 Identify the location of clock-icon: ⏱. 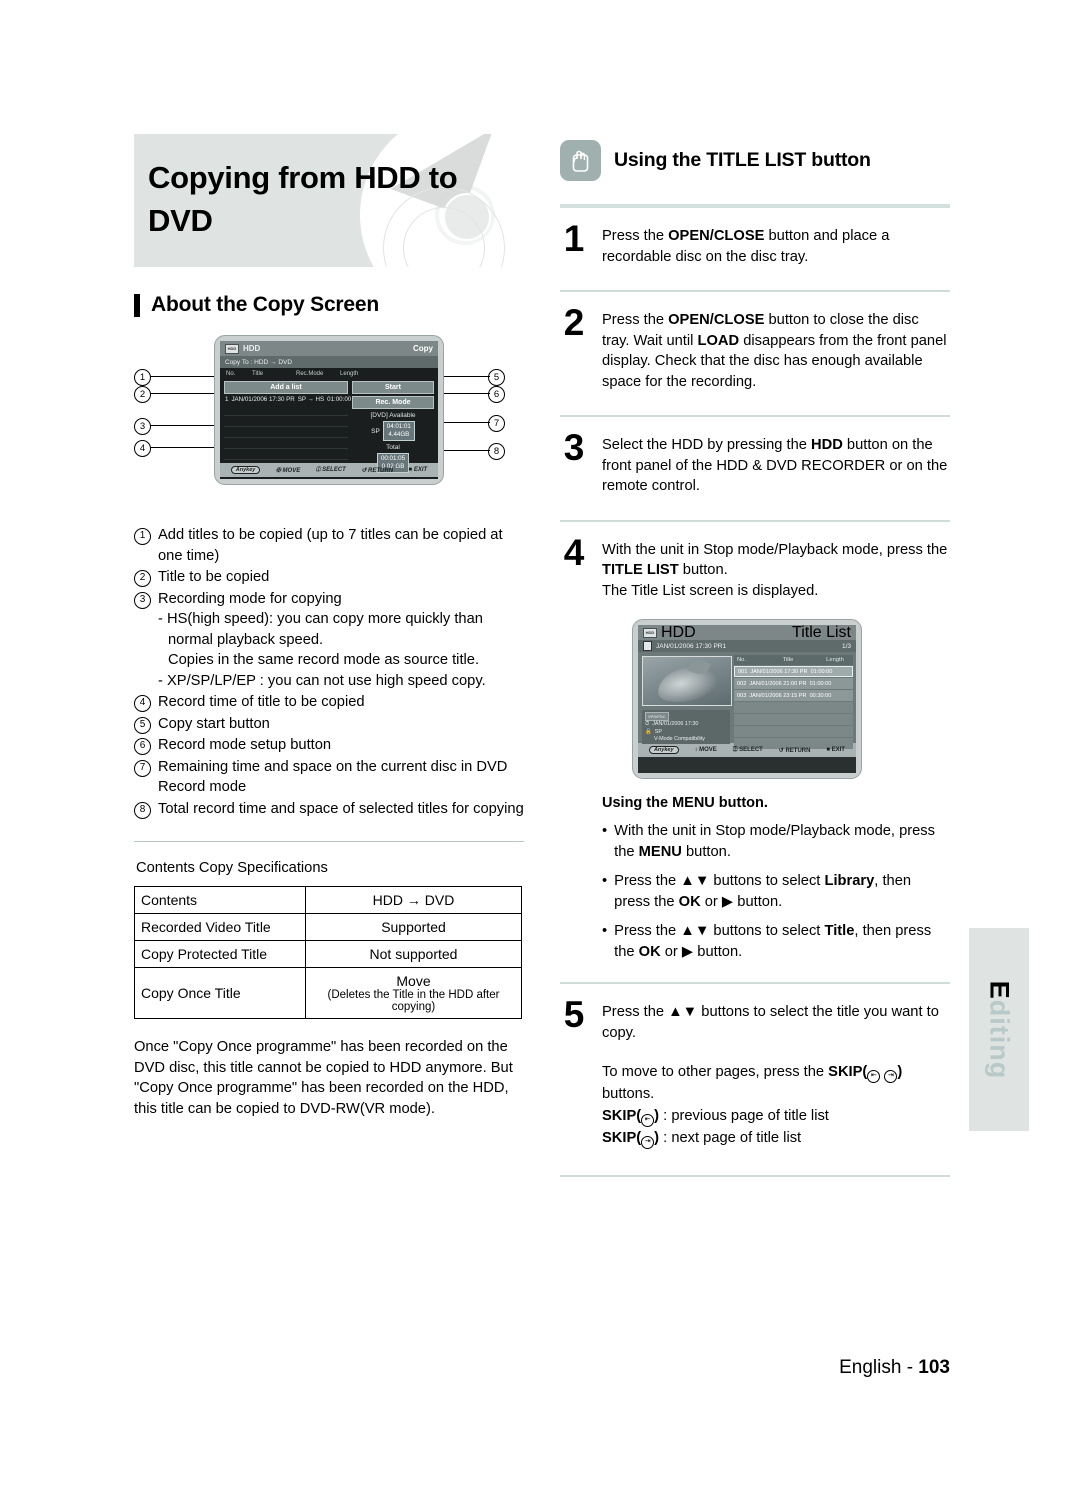
(647, 724).